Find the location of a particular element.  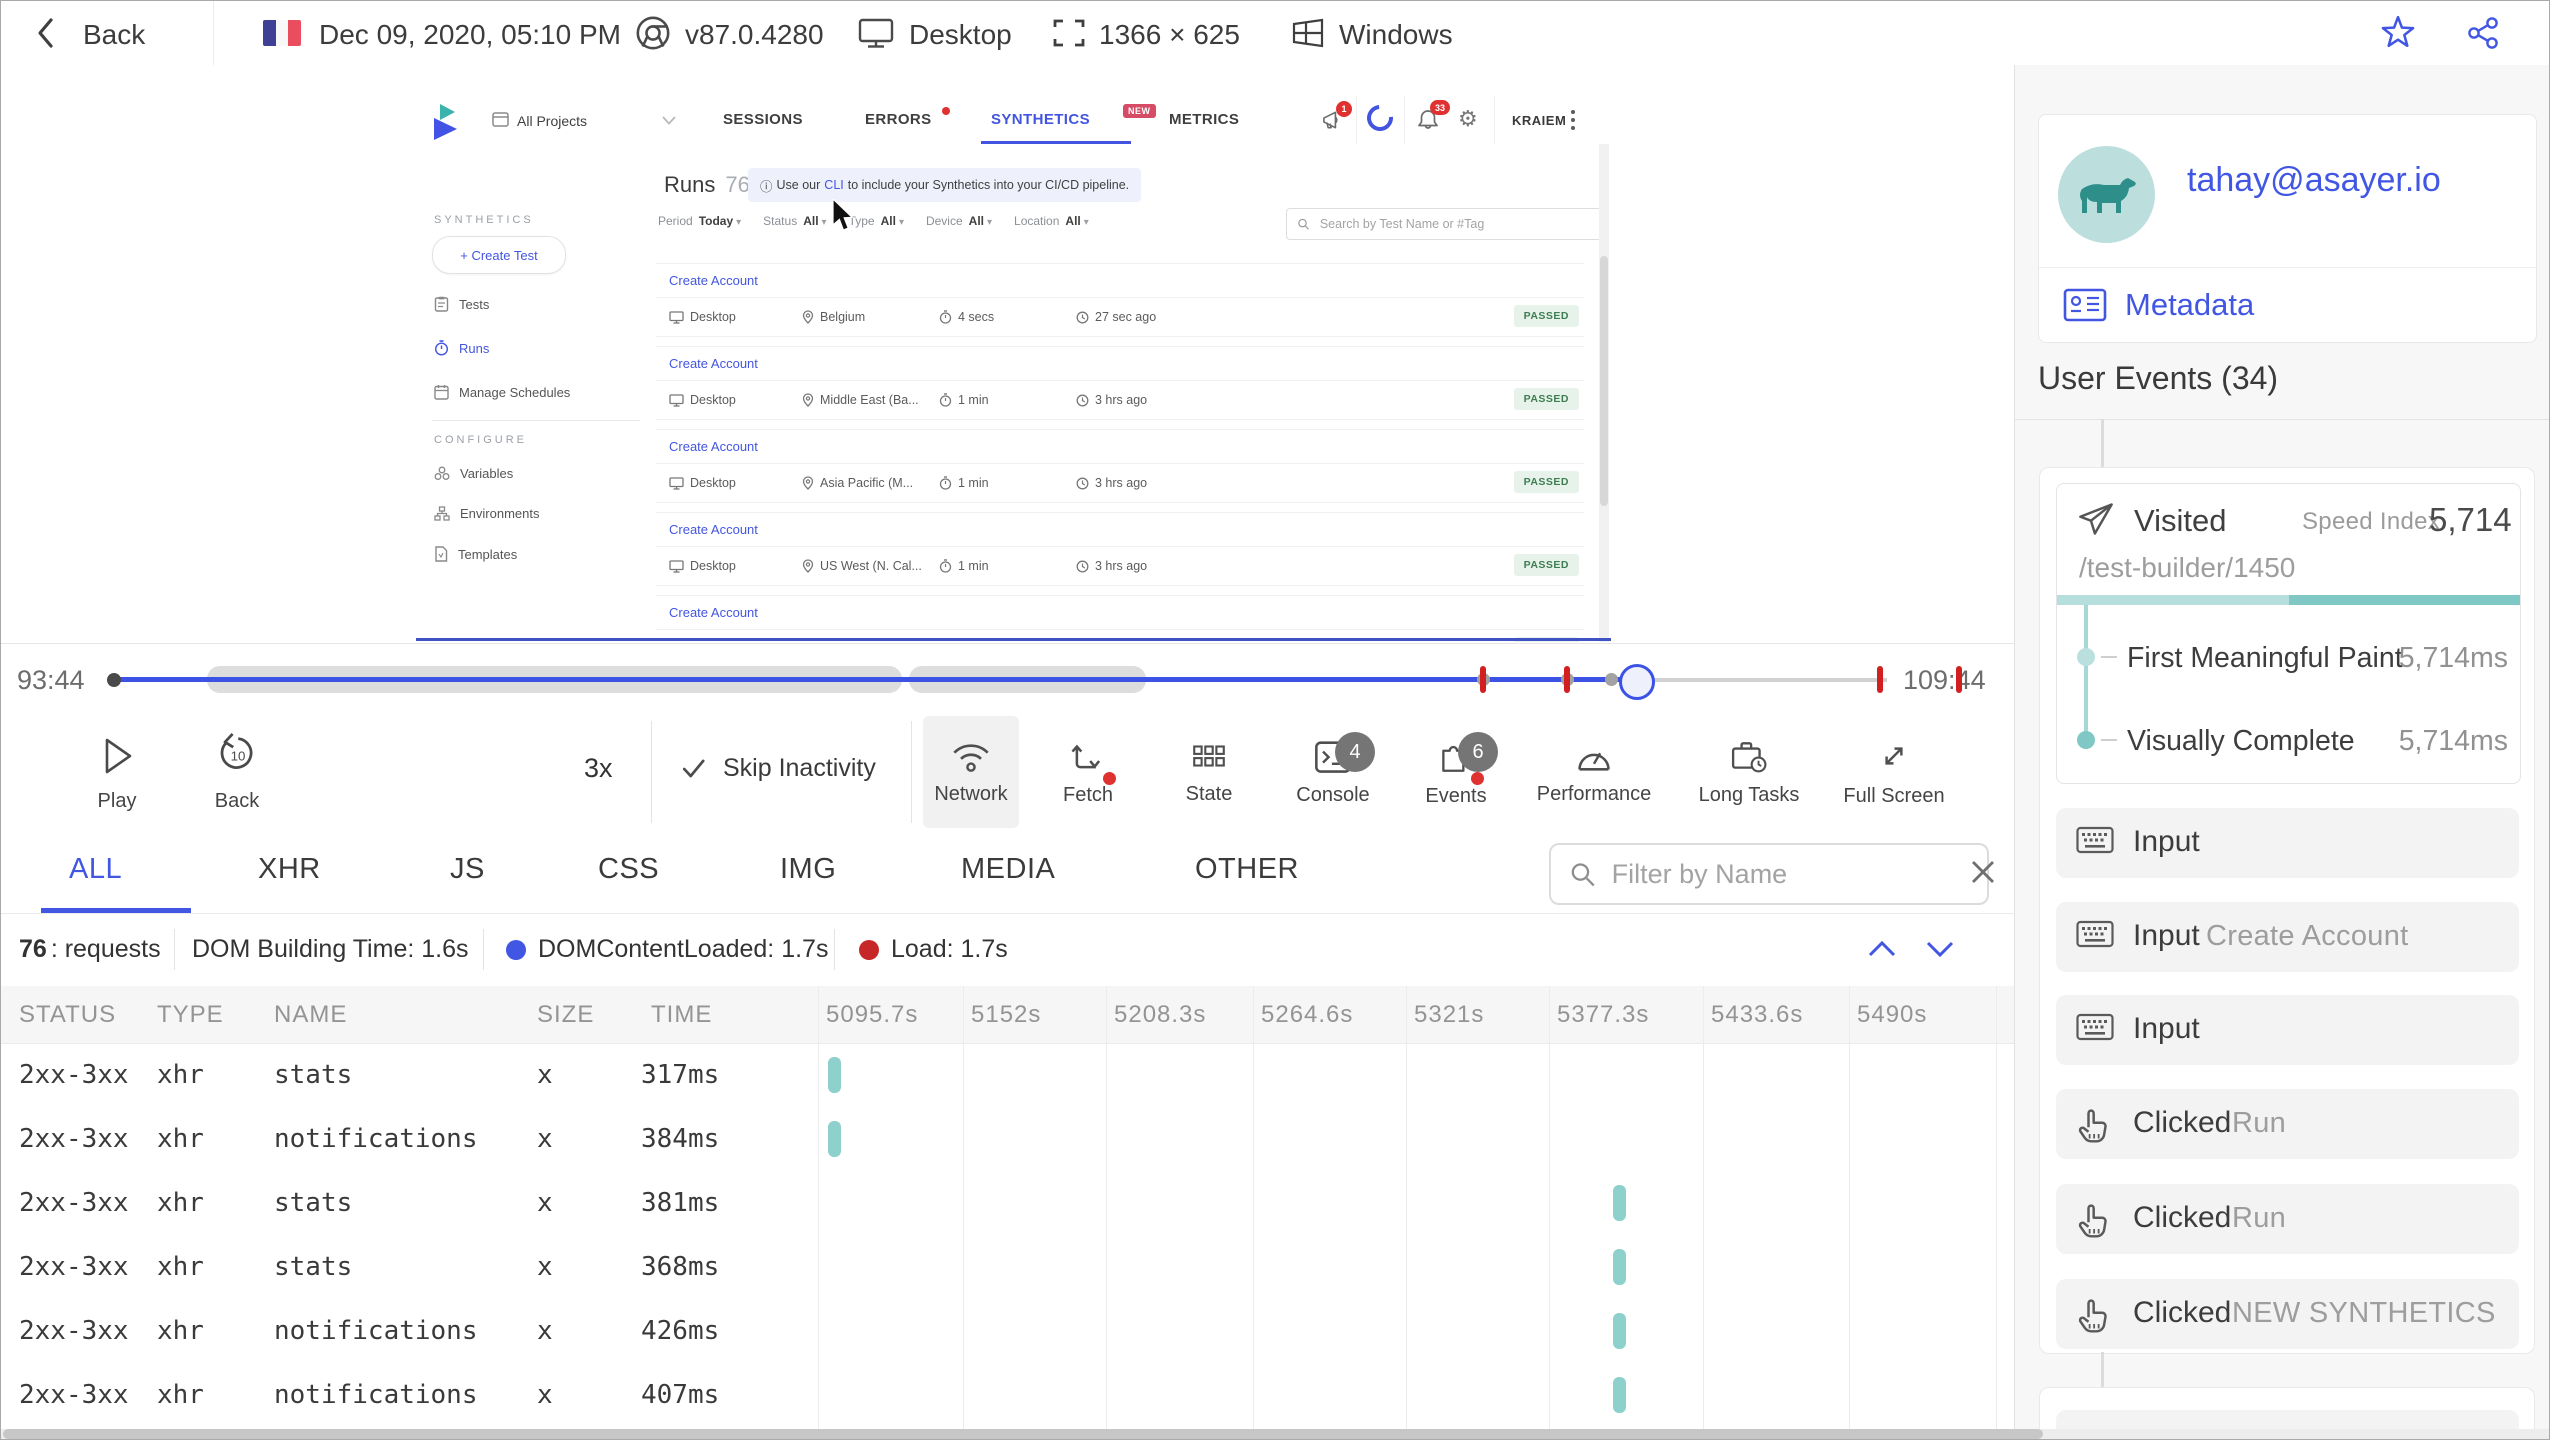

network-tab-css: CSS is located at coordinates (628, 869).